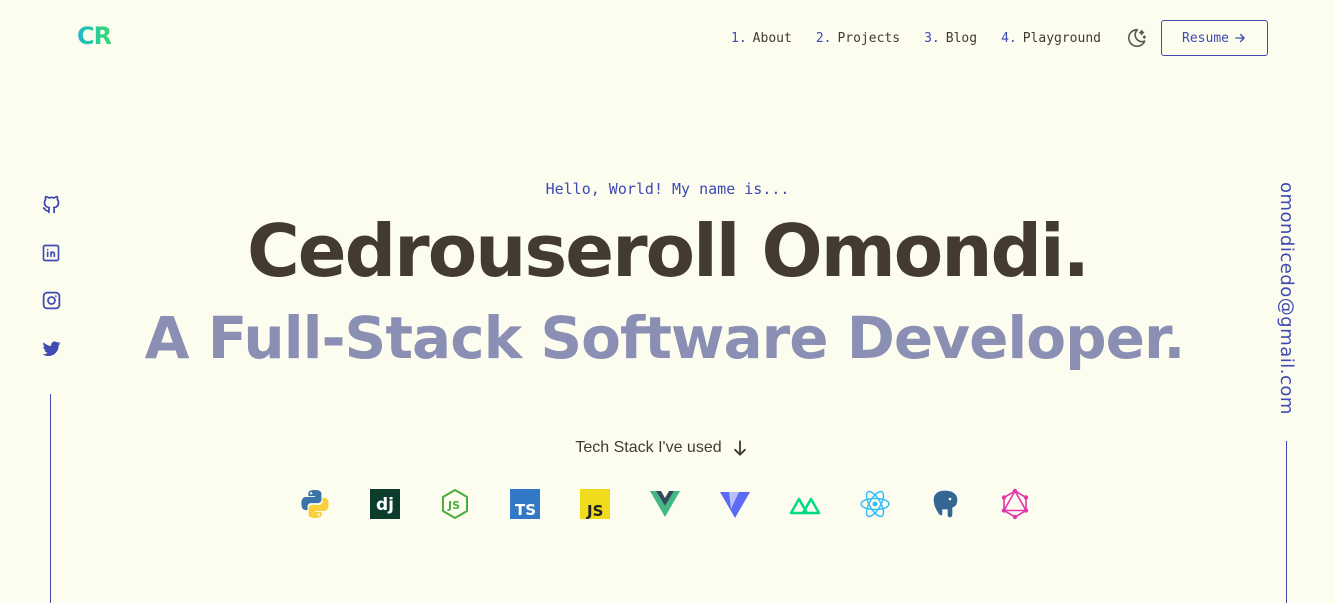 The height and width of the screenshot is (603, 1335). What do you see at coordinates (665, 338) in the screenshot?
I see `hero-tagline: A Full-Stack Software Developer.` at bounding box center [665, 338].